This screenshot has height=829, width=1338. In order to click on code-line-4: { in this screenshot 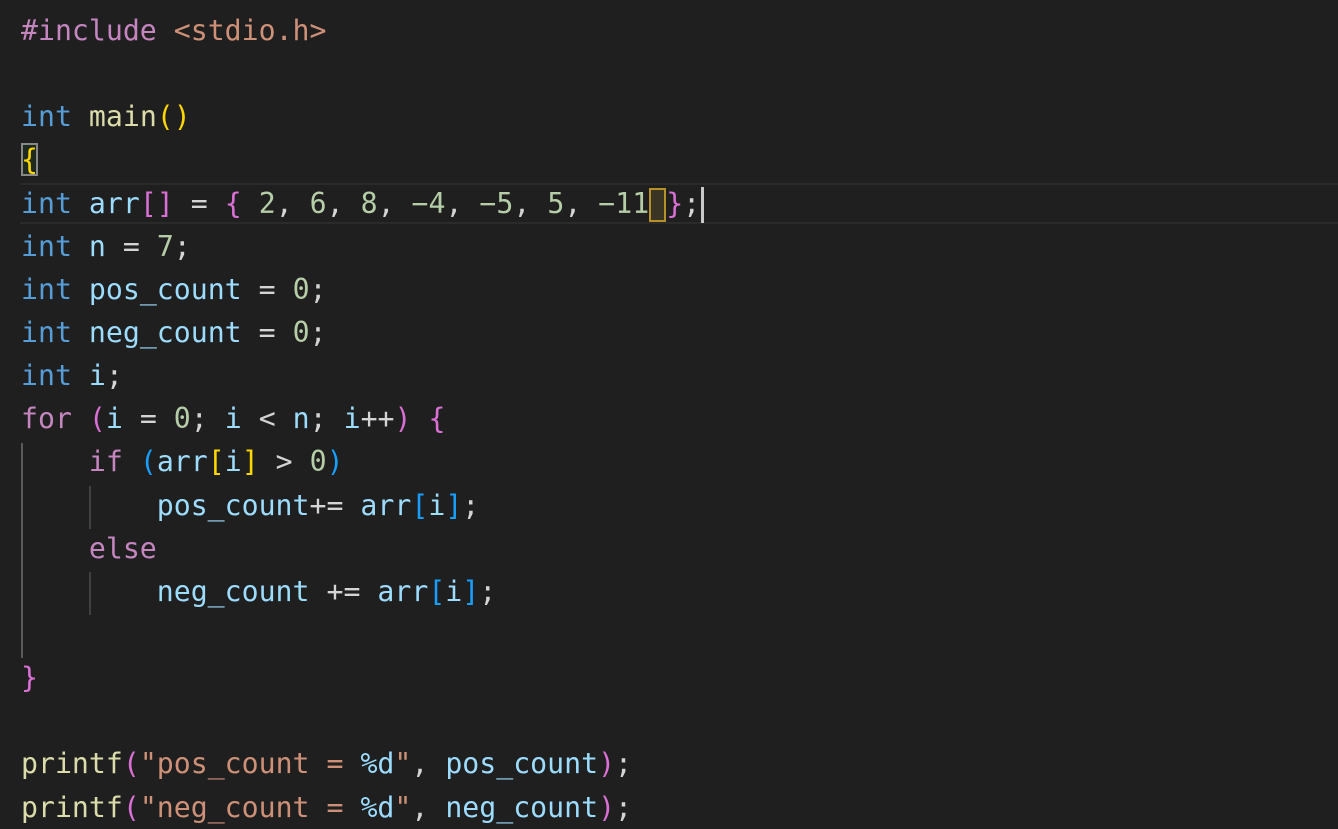, I will do `click(29, 159)`.